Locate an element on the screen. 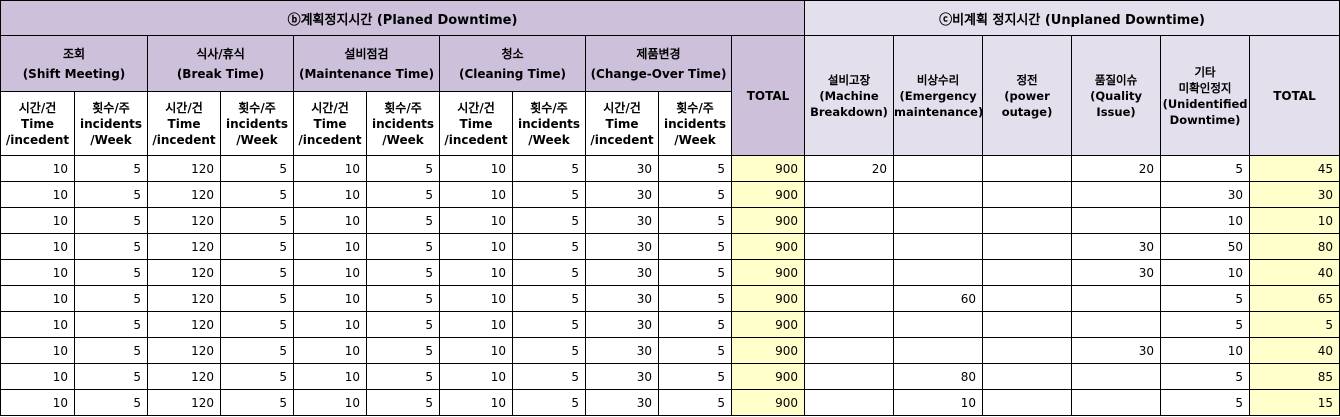 Image resolution: width=1340 pixels, height=417 pixels. unplanned-total-cell: 15 is located at coordinates (1294, 402).